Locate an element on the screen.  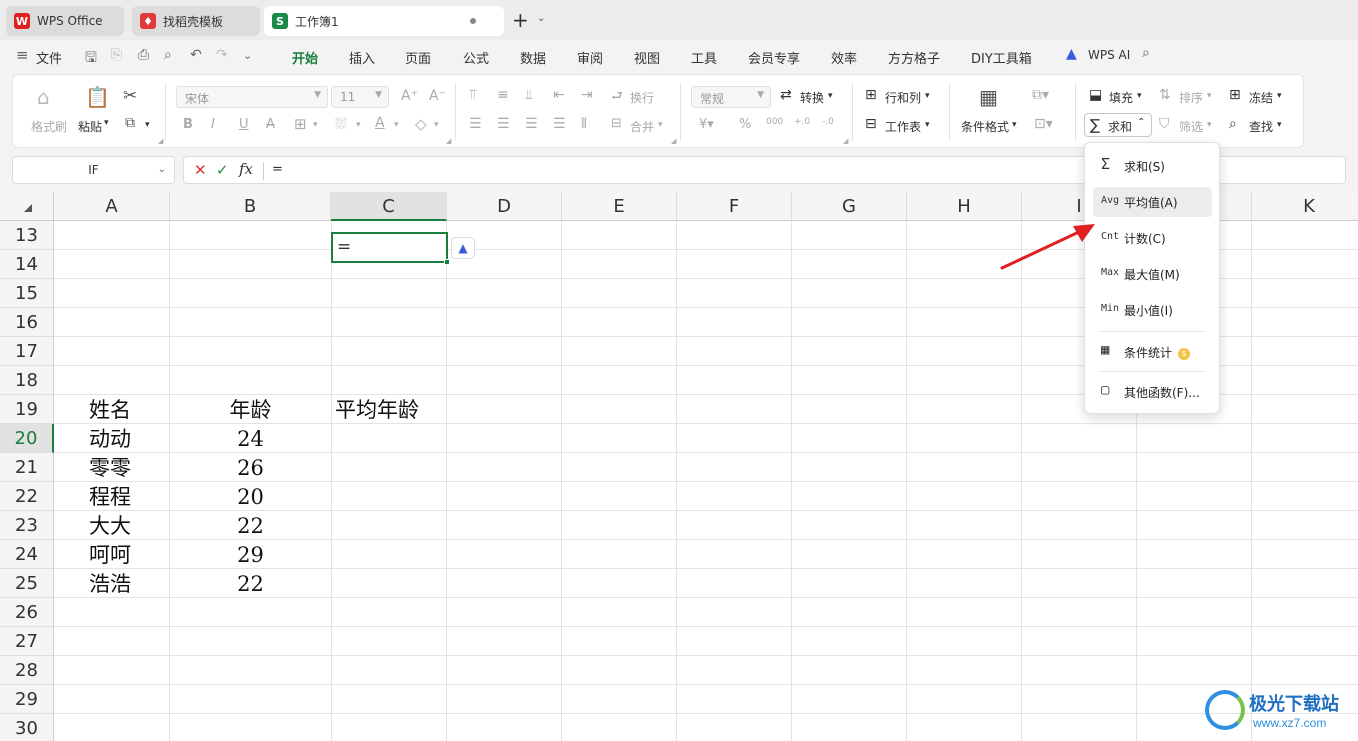
formula-input: = is located at coordinates (277, 169).